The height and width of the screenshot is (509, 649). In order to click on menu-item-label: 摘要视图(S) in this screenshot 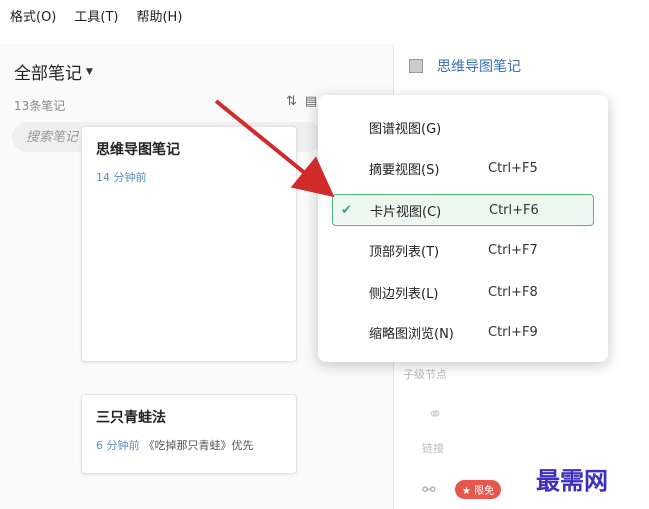, I will do `click(404, 170)`.